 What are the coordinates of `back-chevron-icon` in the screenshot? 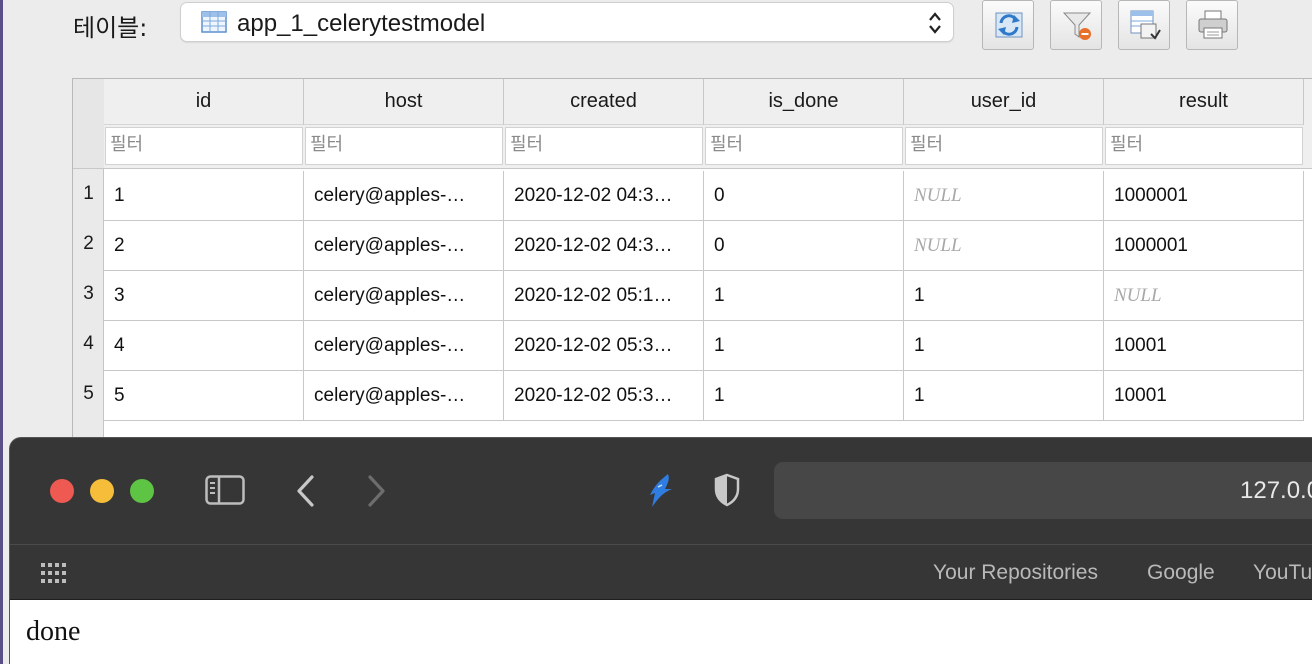 It's located at (306, 491).